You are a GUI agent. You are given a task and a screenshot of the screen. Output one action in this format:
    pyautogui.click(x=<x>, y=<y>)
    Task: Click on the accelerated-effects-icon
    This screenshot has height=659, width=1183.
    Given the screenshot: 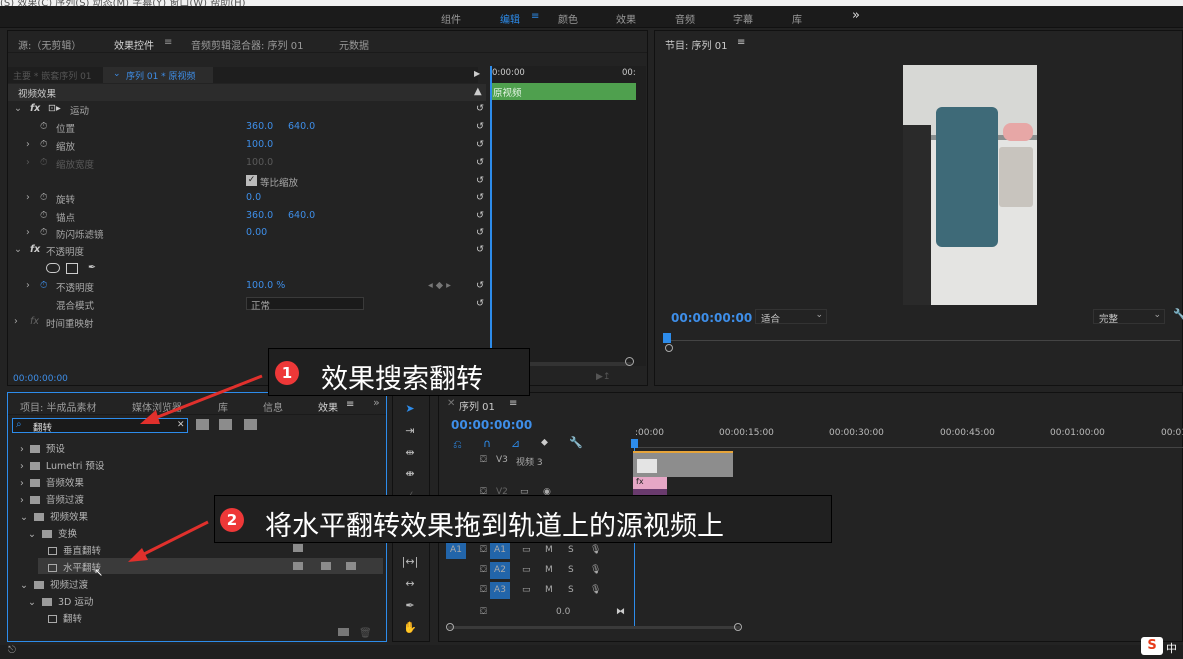 What is the action you would take?
    pyautogui.click(x=202, y=424)
    